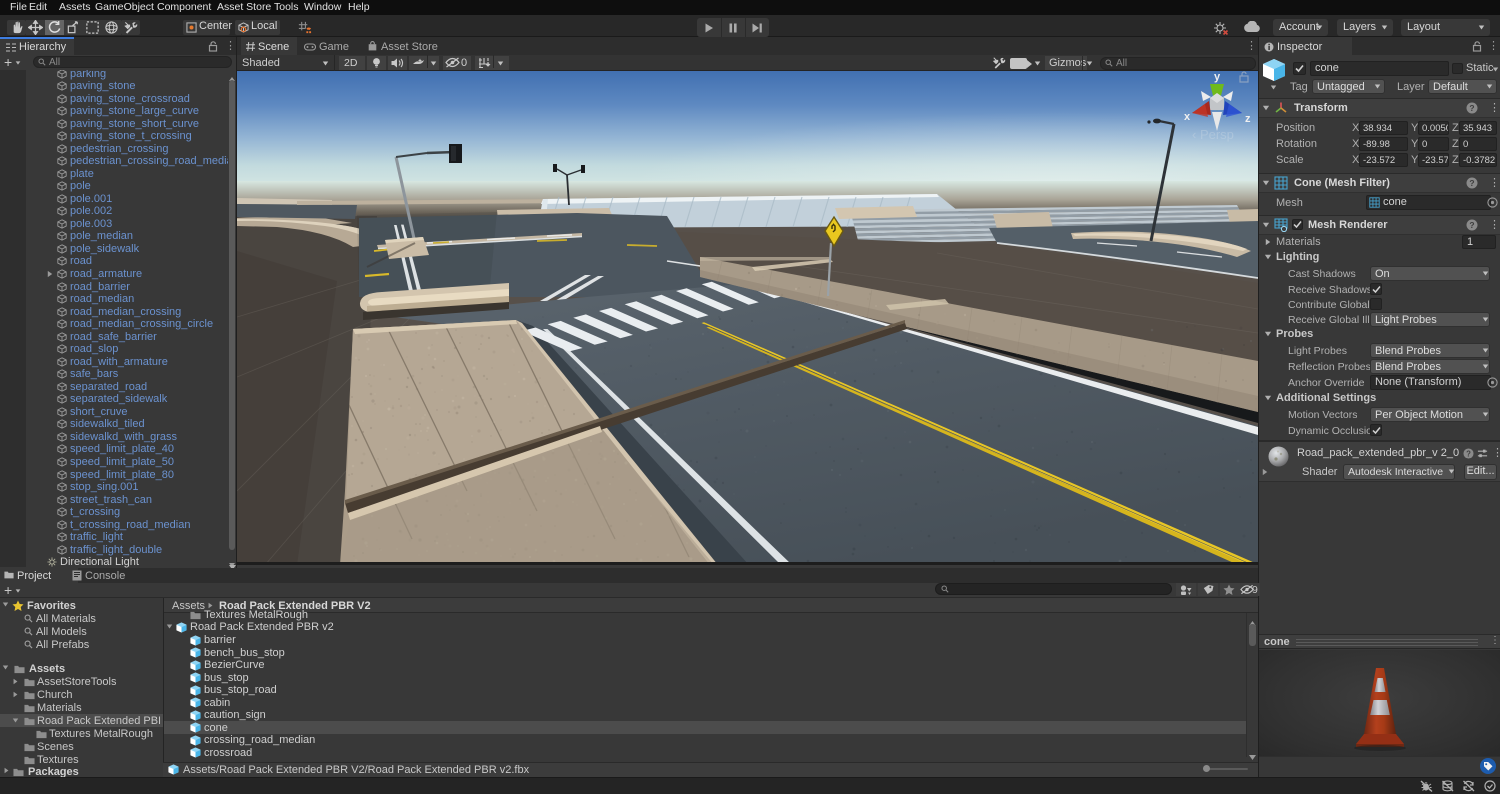  What do you see at coordinates (1248, 119) in the screenshot?
I see `svg-text: z` at bounding box center [1248, 119].